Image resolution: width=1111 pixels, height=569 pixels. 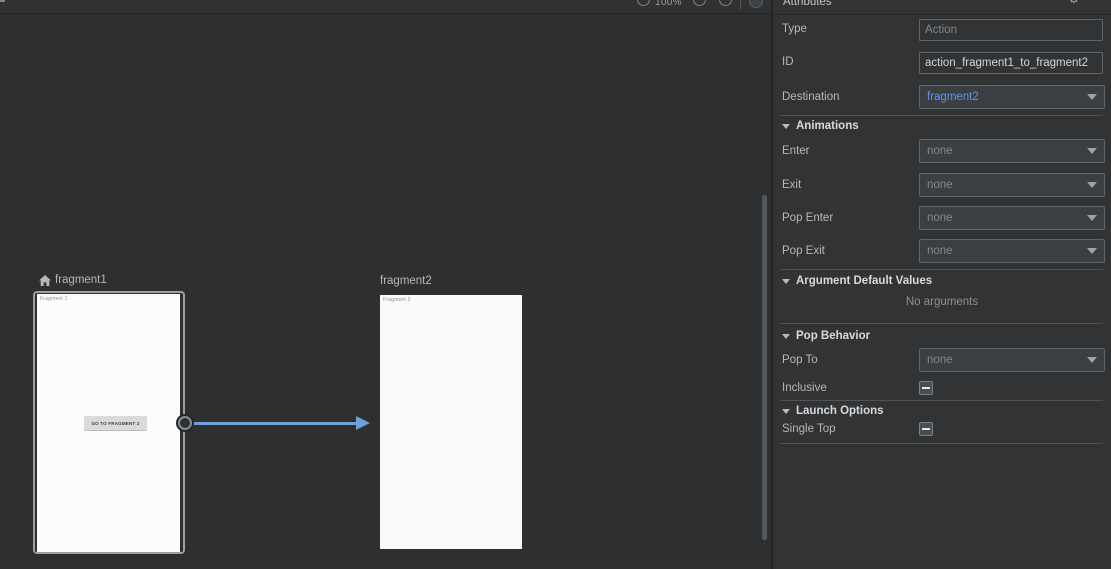 What do you see at coordinates (2, 1) in the screenshot?
I see `corner-mark` at bounding box center [2, 1].